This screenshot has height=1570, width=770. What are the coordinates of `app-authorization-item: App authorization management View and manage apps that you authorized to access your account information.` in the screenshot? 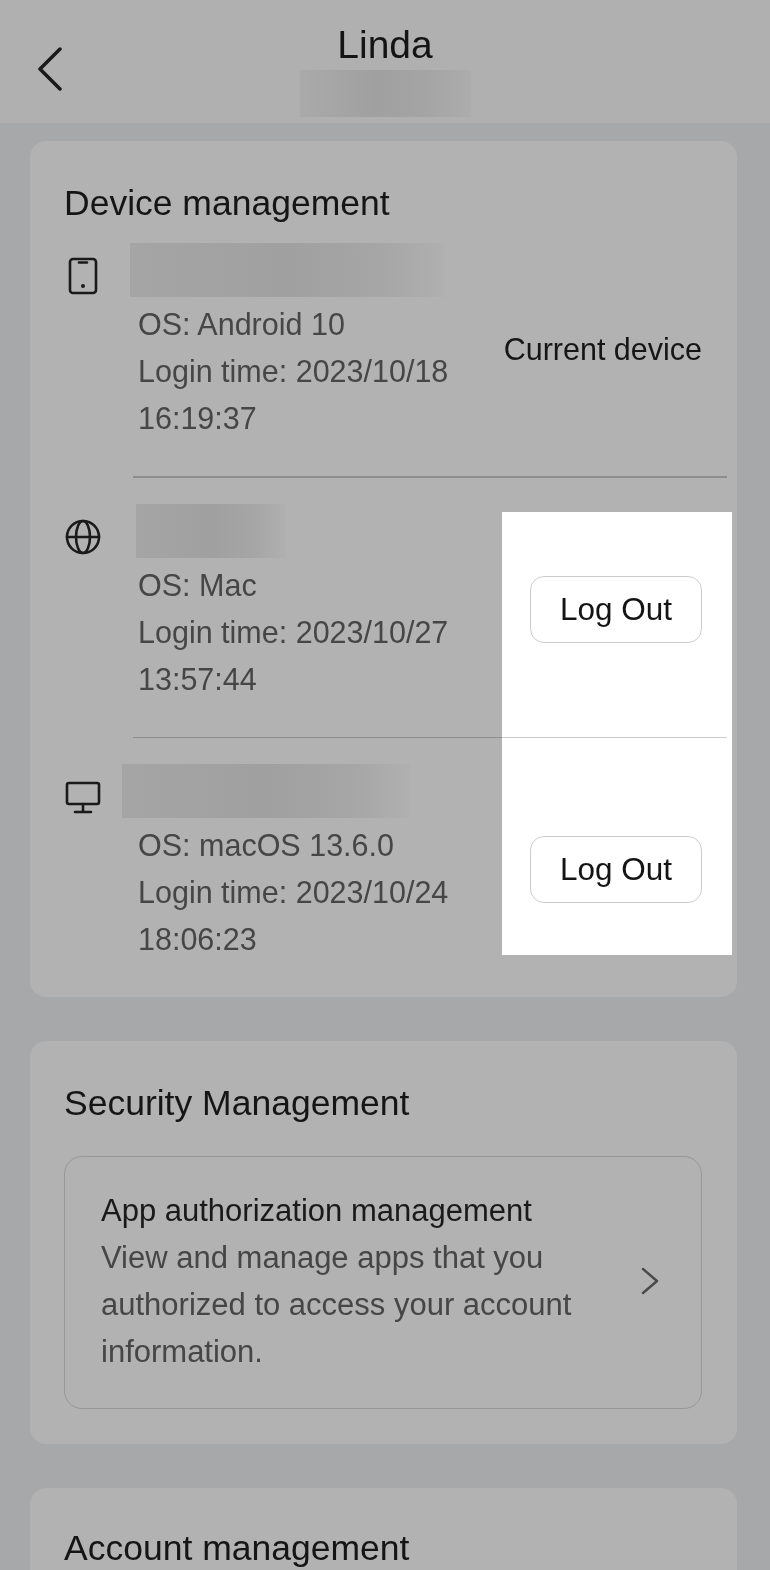 It's located at (383, 1282).